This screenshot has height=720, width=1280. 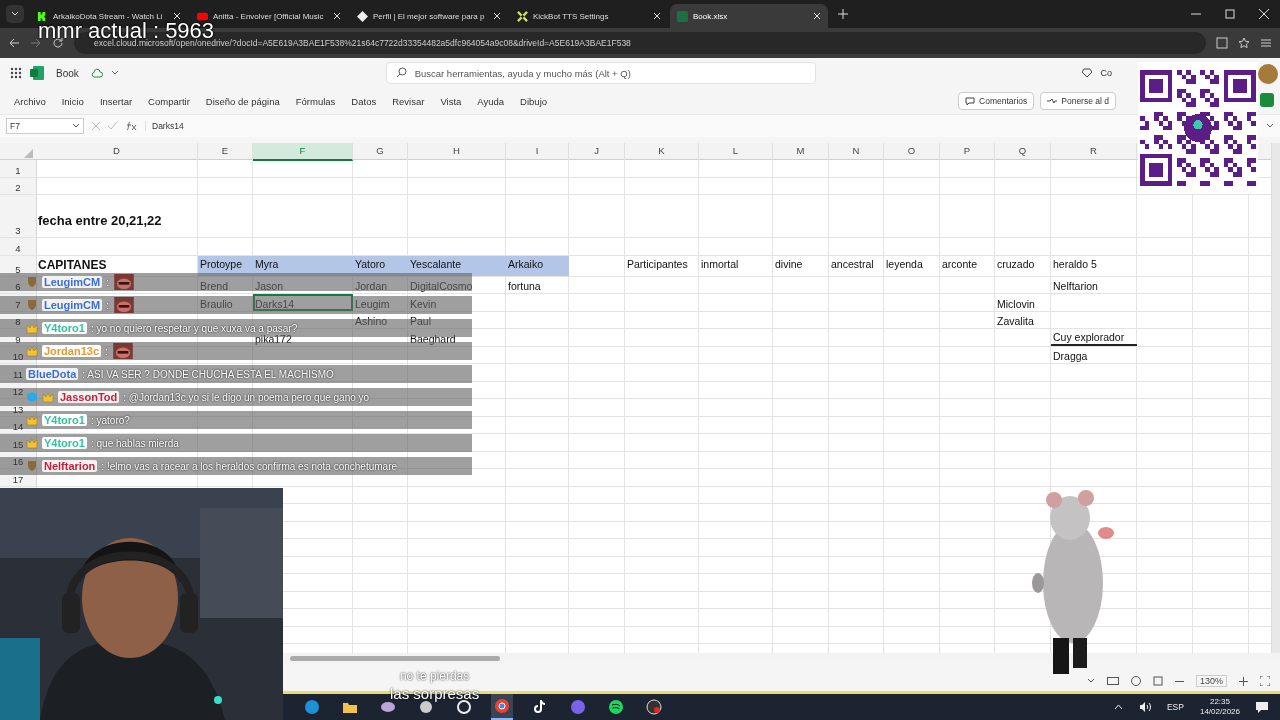 I want to click on ribbon-tab: Dibujo, so click(x=534, y=101).